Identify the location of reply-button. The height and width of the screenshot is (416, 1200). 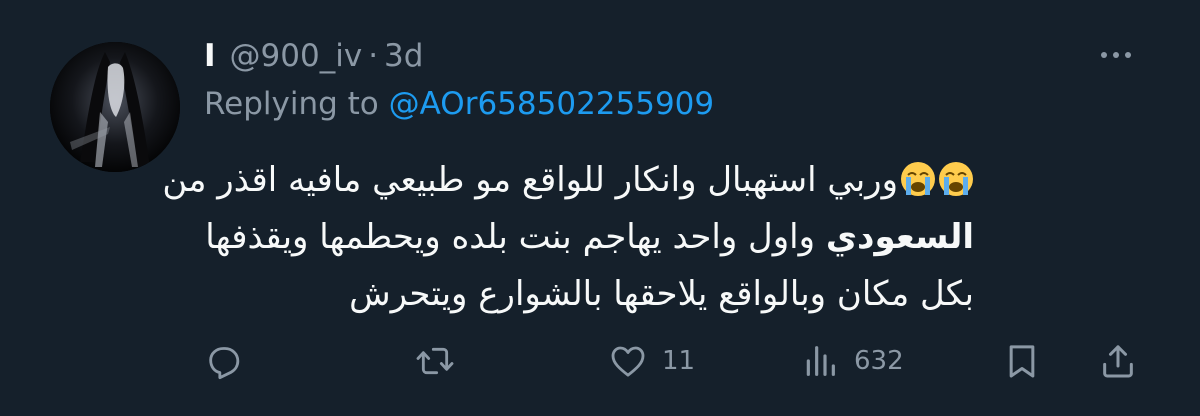
(231, 361).